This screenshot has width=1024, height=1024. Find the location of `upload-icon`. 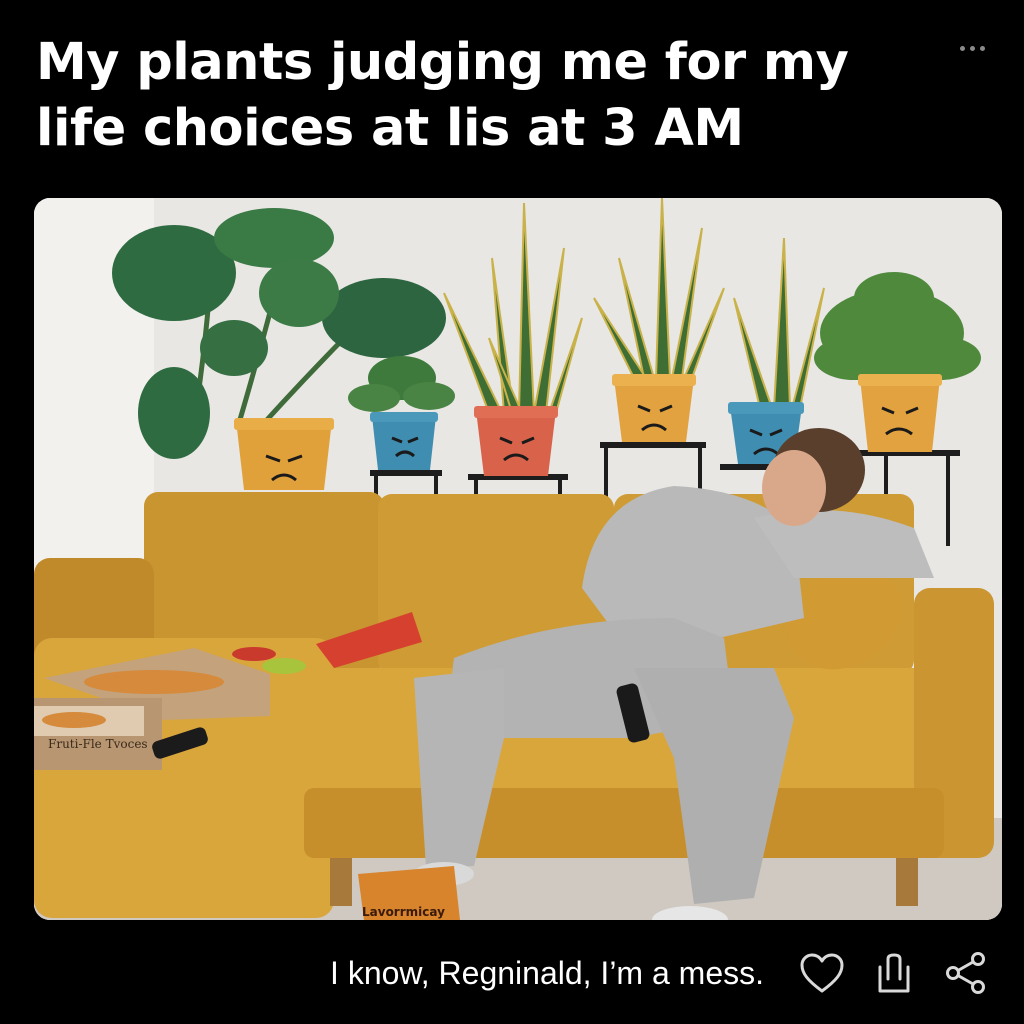

upload-icon is located at coordinates (894, 973).